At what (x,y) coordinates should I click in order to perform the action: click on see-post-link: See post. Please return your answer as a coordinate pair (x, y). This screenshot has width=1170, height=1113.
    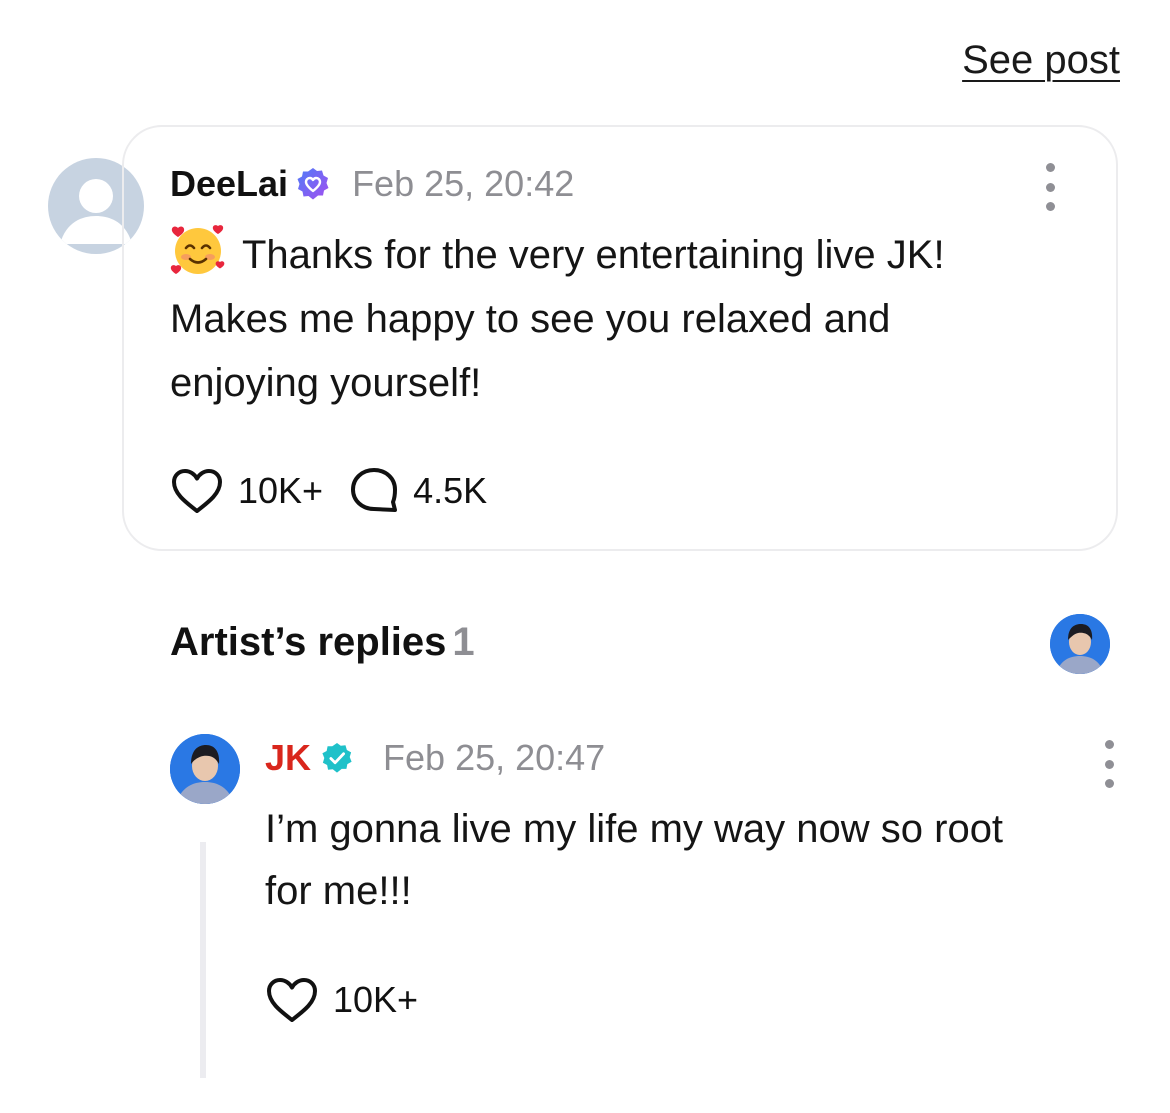
    Looking at the image, I should click on (1041, 60).